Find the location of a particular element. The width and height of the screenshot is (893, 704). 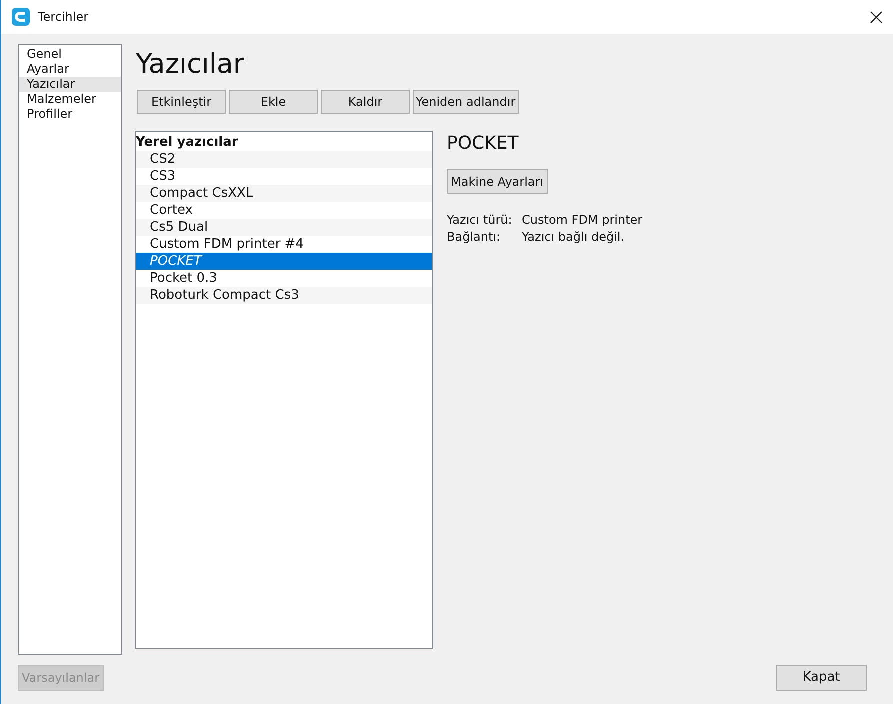

info-label: Yazıcı türü: is located at coordinates (480, 220).